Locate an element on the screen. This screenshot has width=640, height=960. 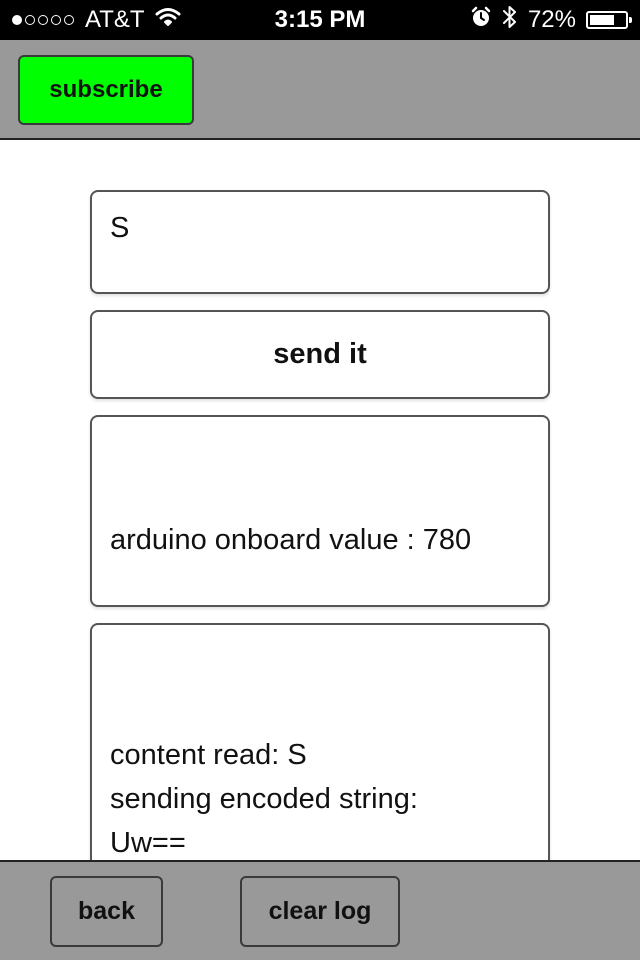
bluetooth-icon is located at coordinates (510, 20).